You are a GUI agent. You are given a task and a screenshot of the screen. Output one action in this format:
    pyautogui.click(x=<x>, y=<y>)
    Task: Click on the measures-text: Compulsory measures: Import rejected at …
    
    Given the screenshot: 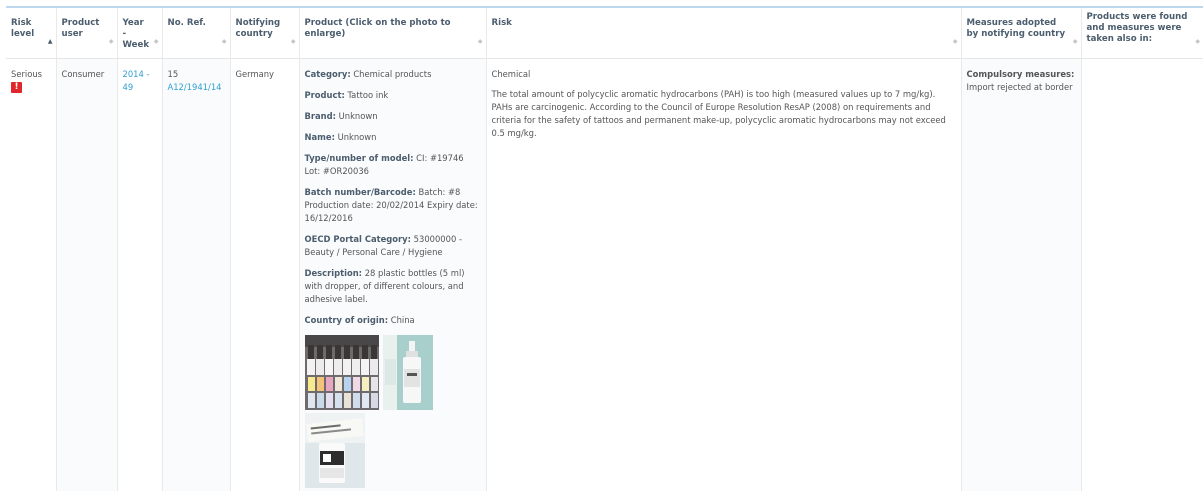 What is the action you would take?
    pyautogui.click(x=1021, y=81)
    